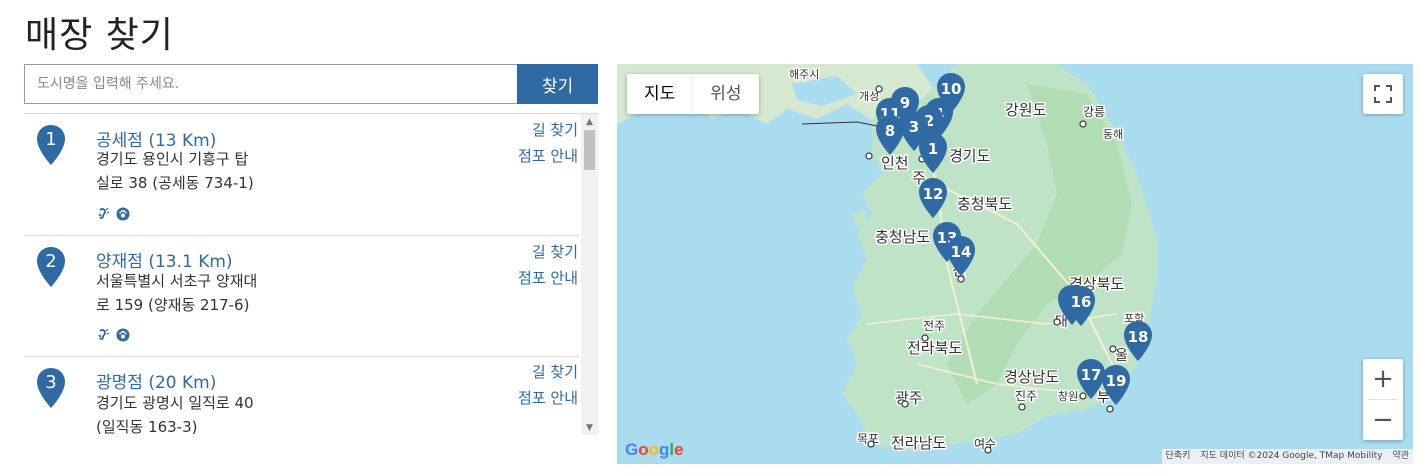  Describe the element at coordinates (933, 194) in the screenshot. I see `marker-number: 12` at that location.